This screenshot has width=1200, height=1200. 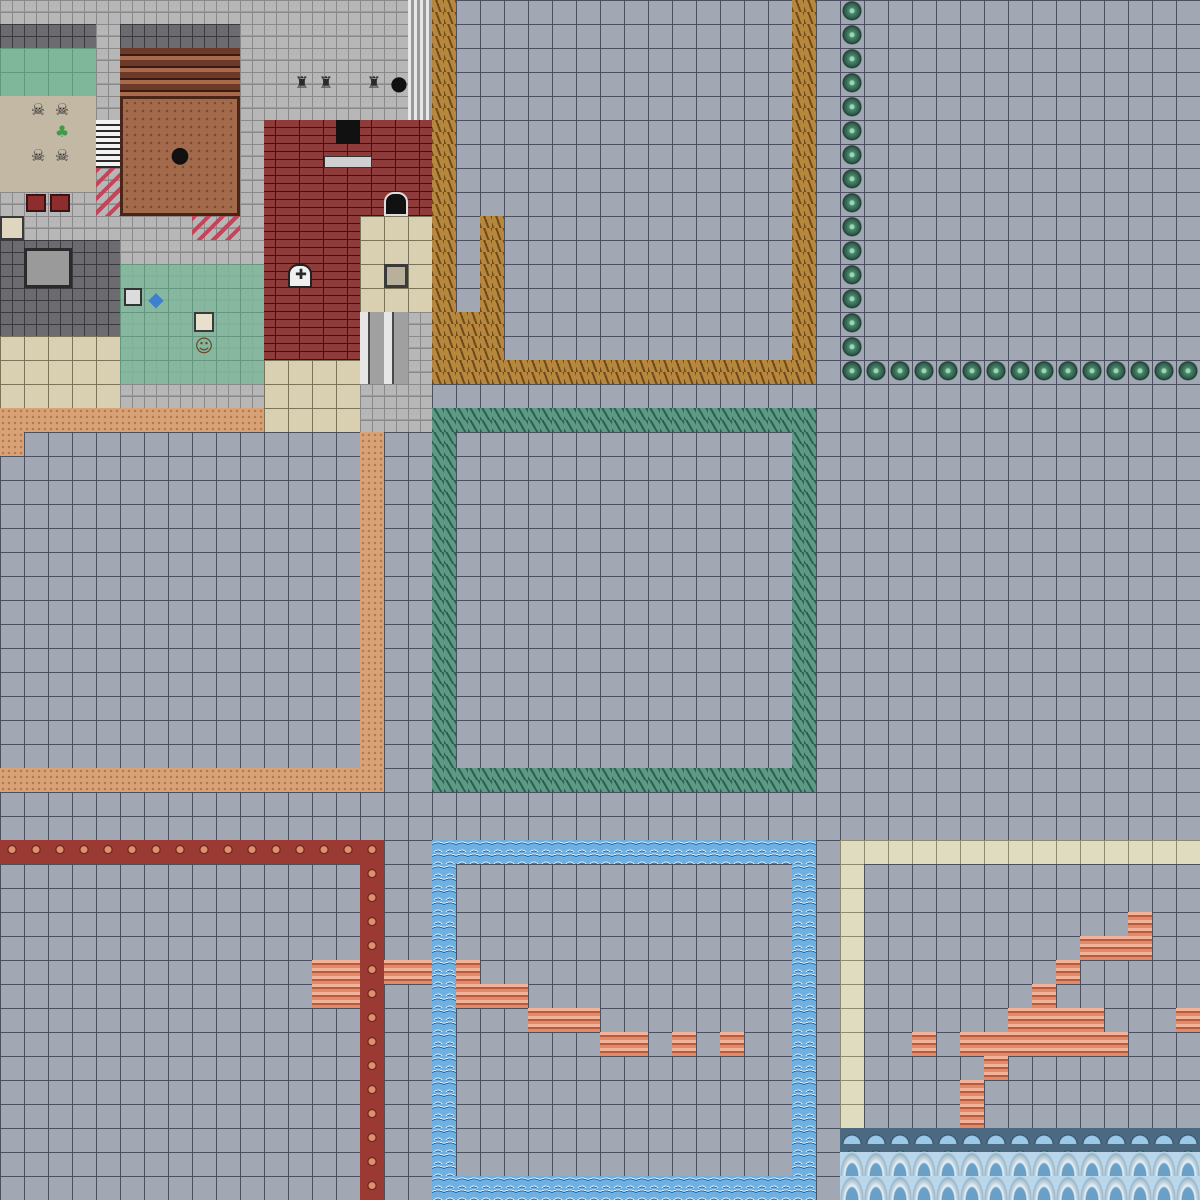 What do you see at coordinates (852, 192) in the screenshot?
I see `tree-border-vertical` at bounding box center [852, 192].